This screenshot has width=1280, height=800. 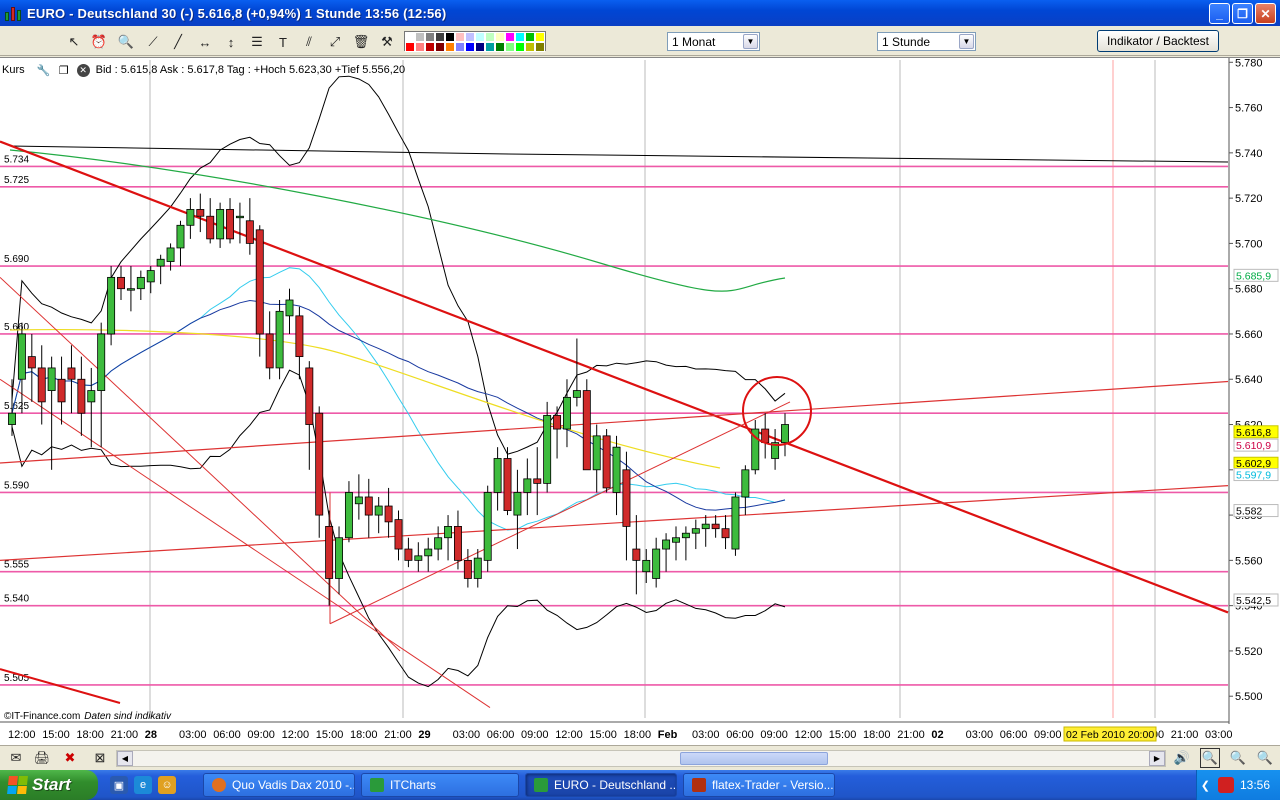 What do you see at coordinates (1219, 735) in the screenshot?
I see `x-tick-label: 03:00` at bounding box center [1219, 735].